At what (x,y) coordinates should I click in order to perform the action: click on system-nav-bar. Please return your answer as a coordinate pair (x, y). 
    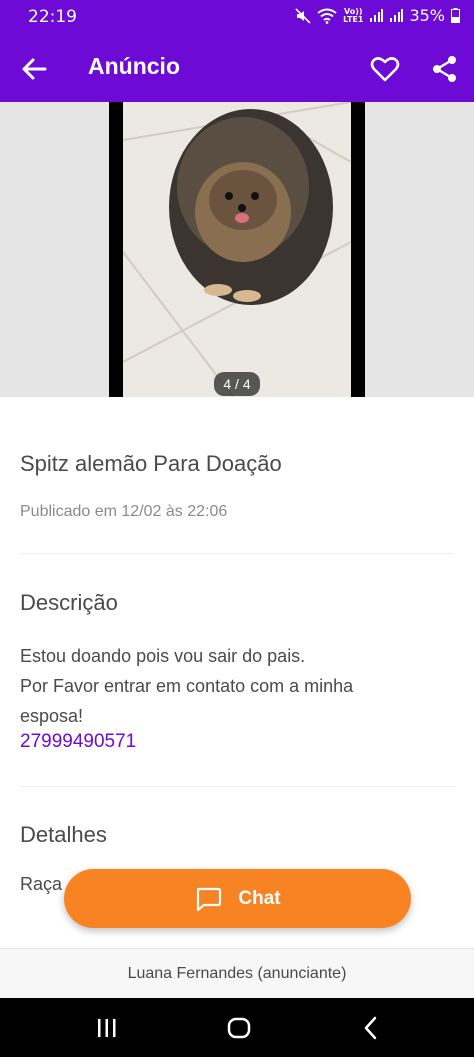
    Looking at the image, I should click on (237, 1027).